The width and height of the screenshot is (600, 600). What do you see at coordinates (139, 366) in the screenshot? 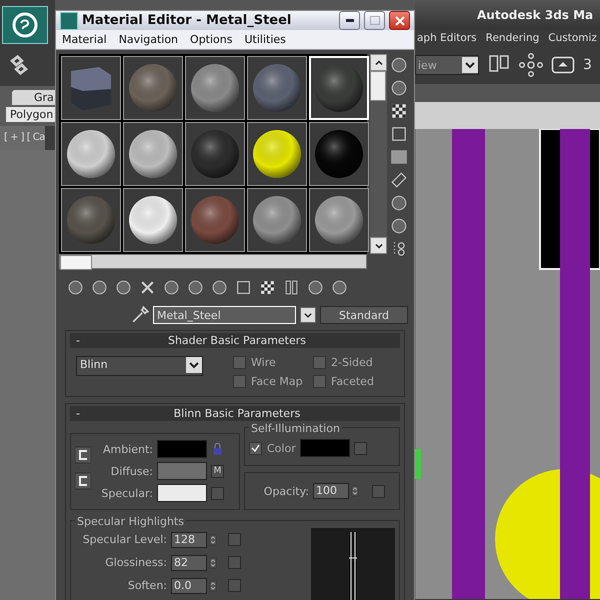
I see `shader-dropdown: Blinn` at bounding box center [139, 366].